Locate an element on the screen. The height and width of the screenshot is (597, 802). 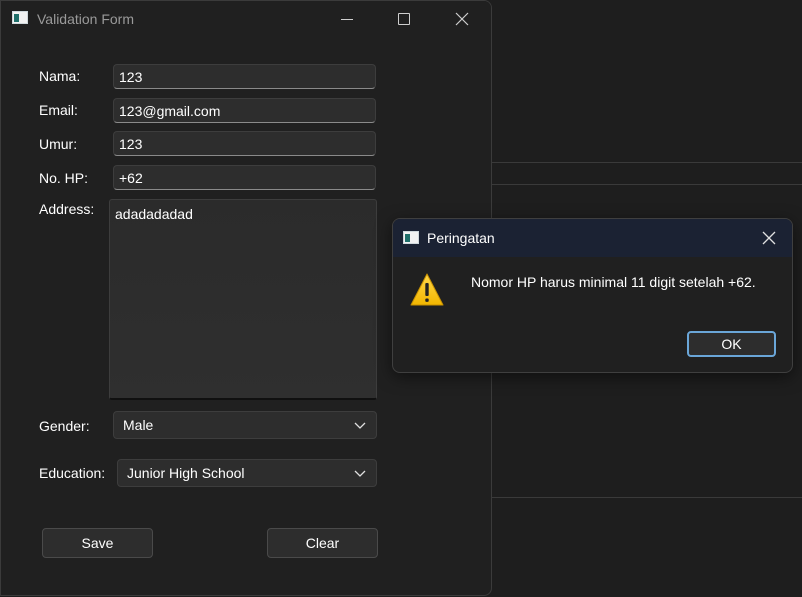
education-label: Education: is located at coordinates (72, 473).